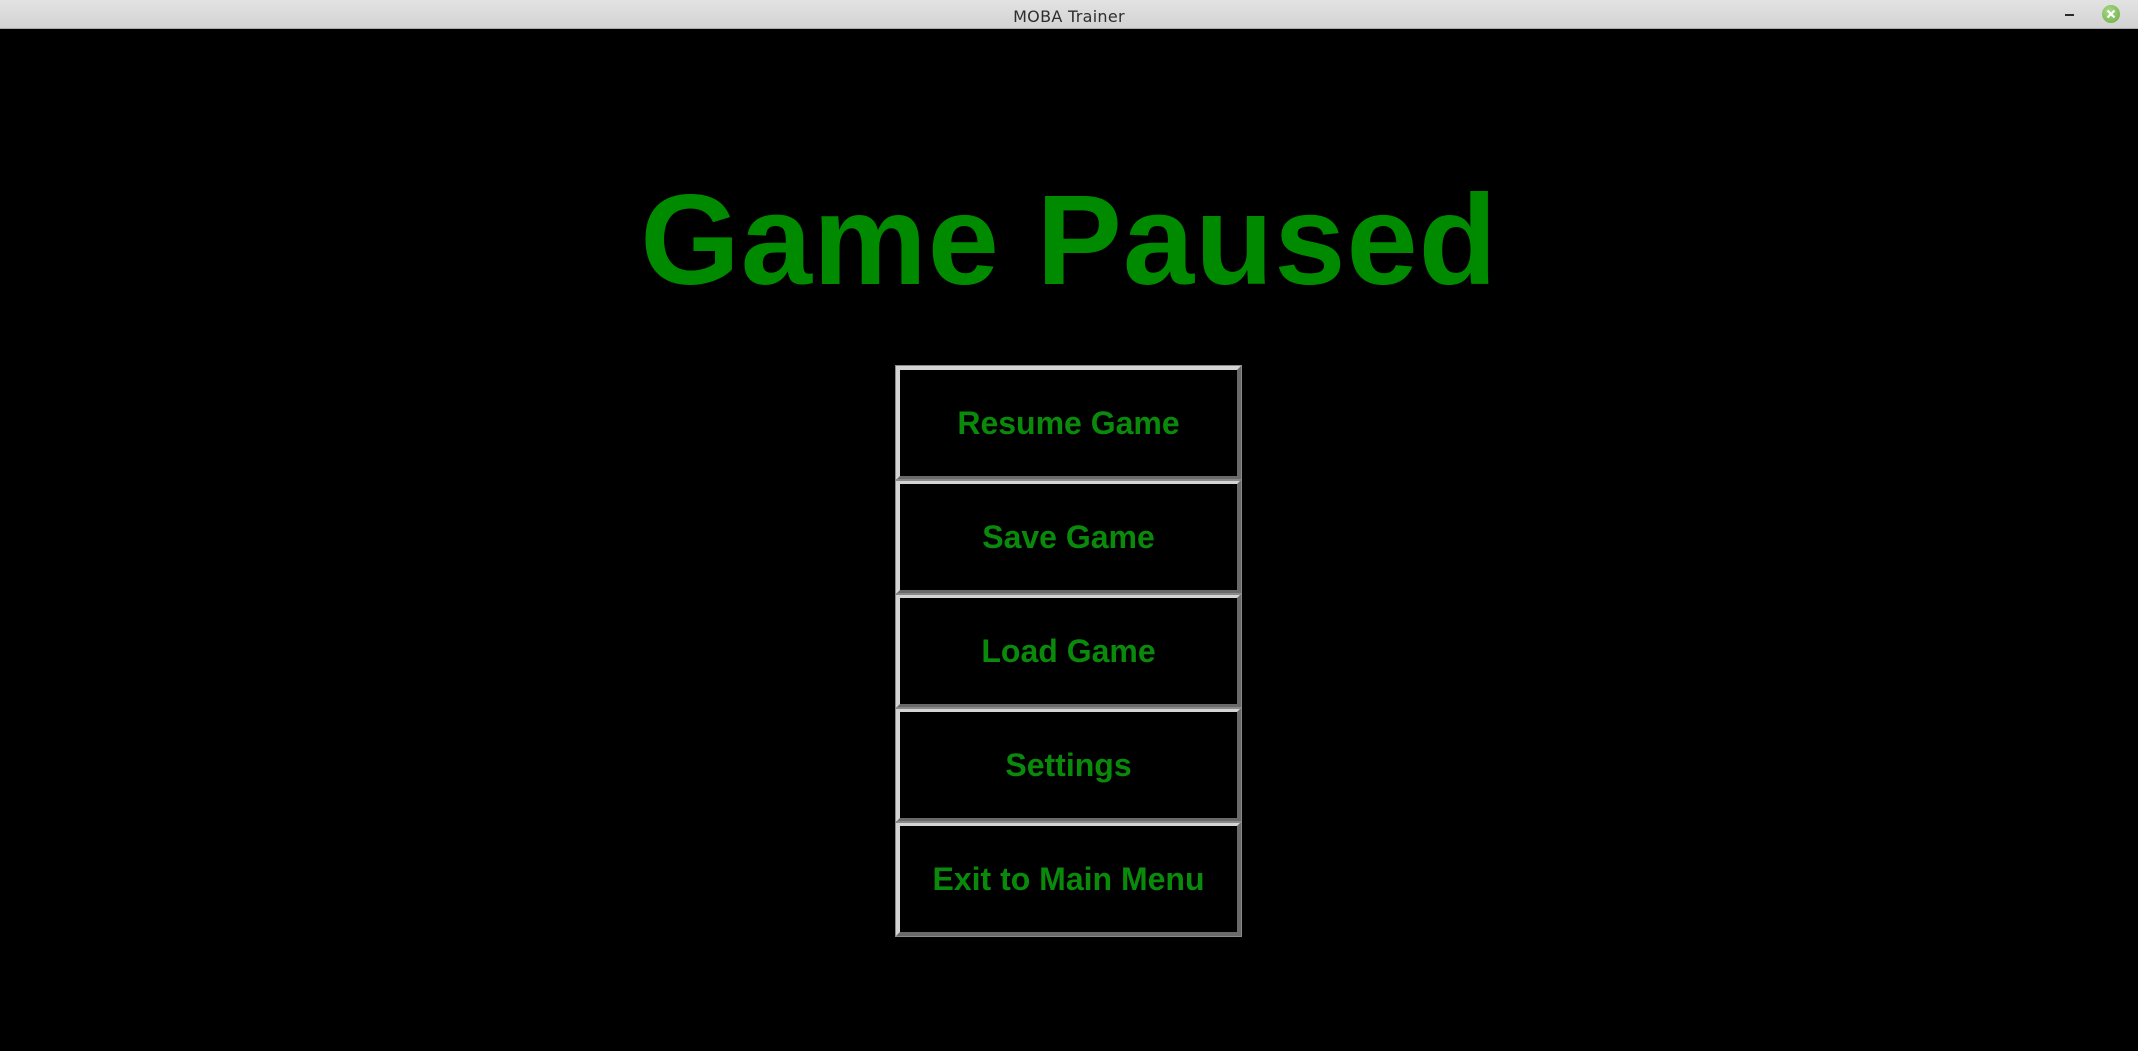  I want to click on exit-to-main-menu-button: Exit to Main Menu, so click(1068, 879).